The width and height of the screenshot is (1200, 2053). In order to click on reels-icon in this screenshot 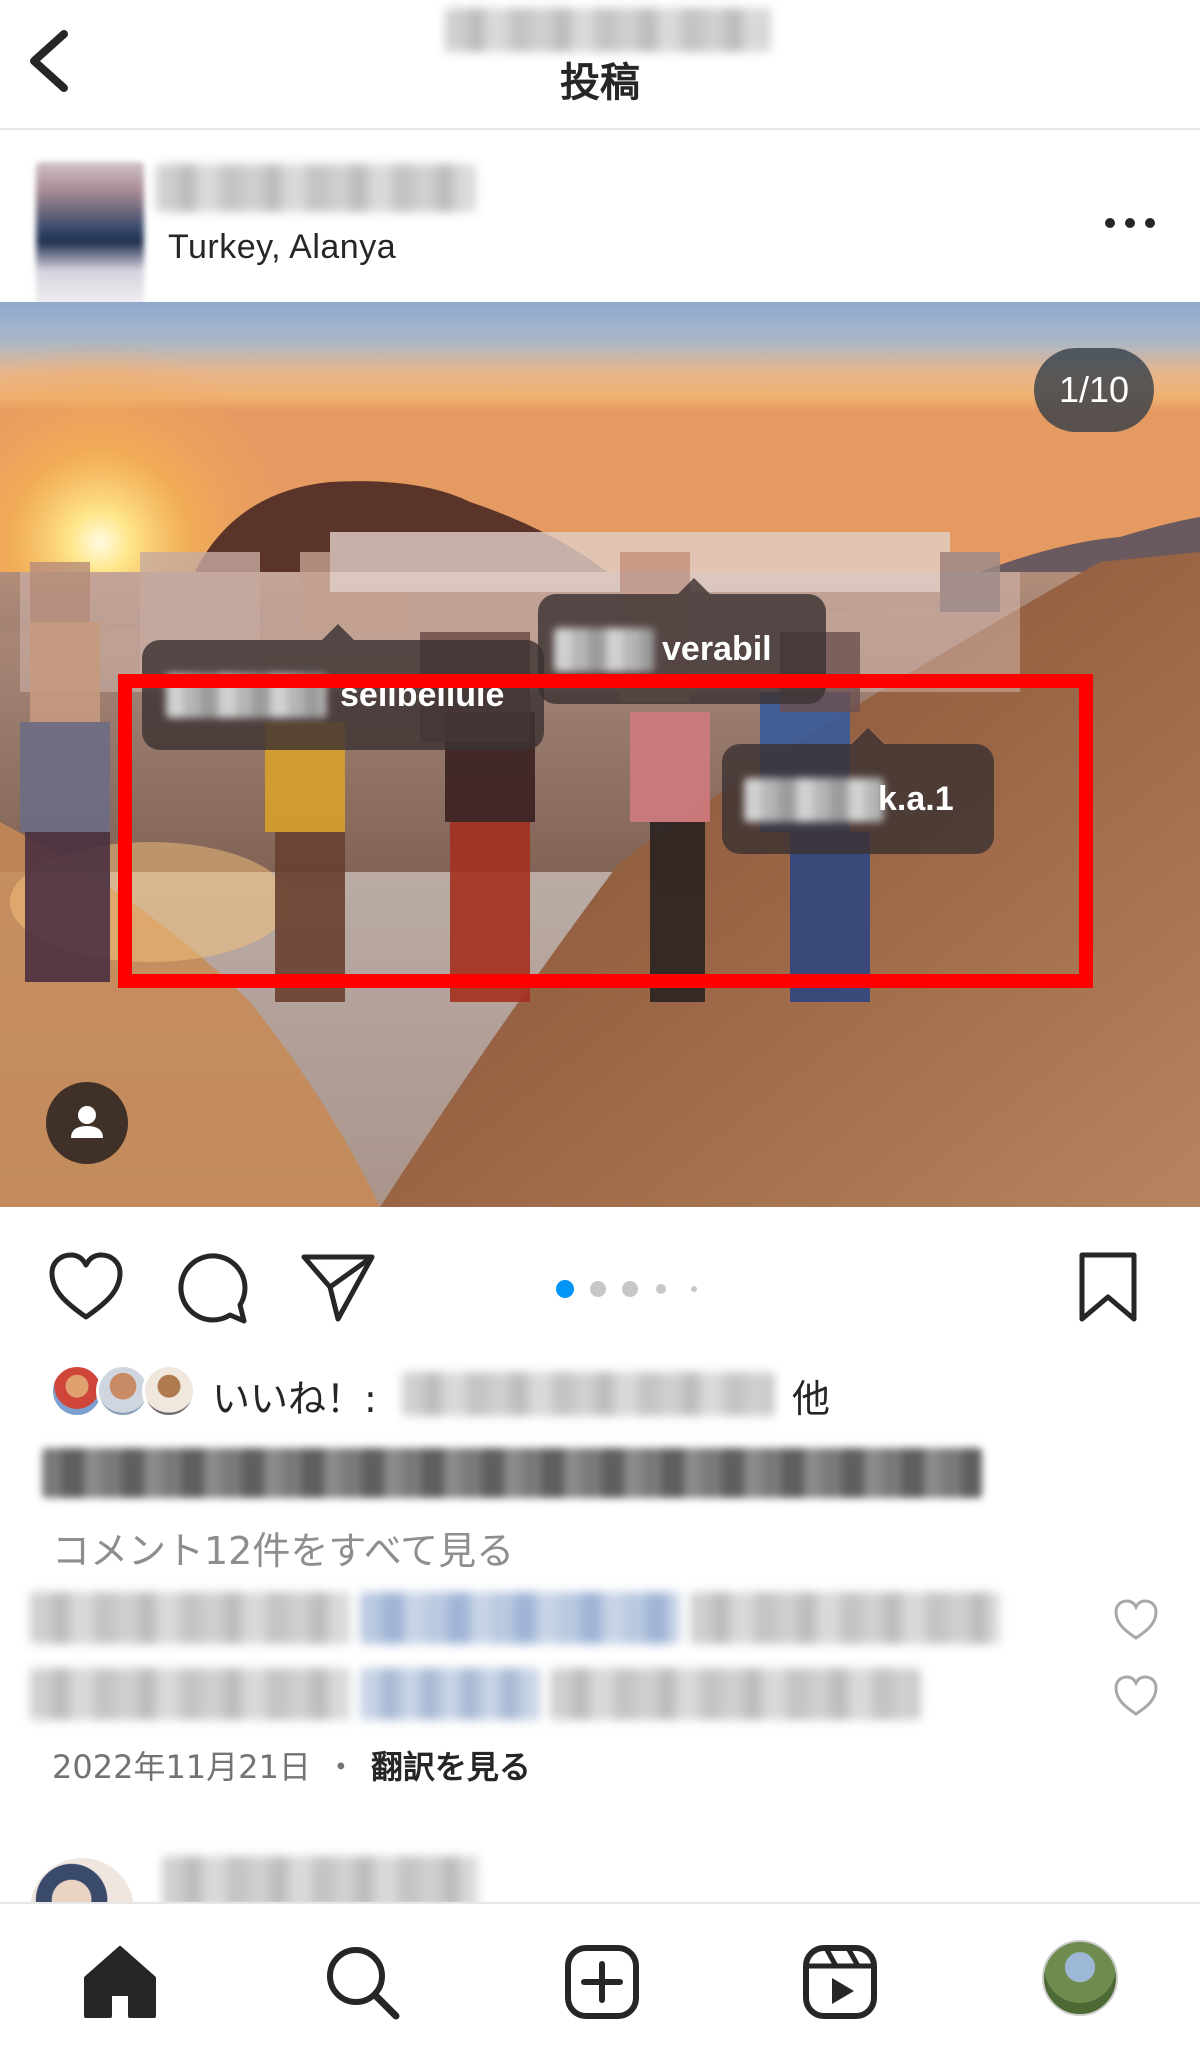, I will do `click(840, 1982)`.